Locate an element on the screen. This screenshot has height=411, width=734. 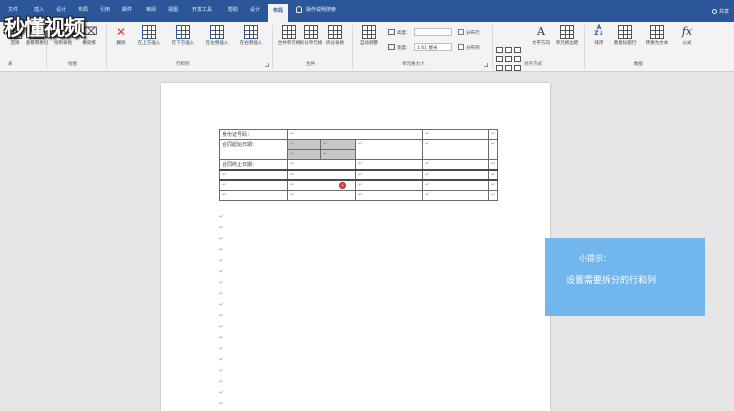
convert-to-text-label: 转换为文本 is located at coordinates (657, 43).